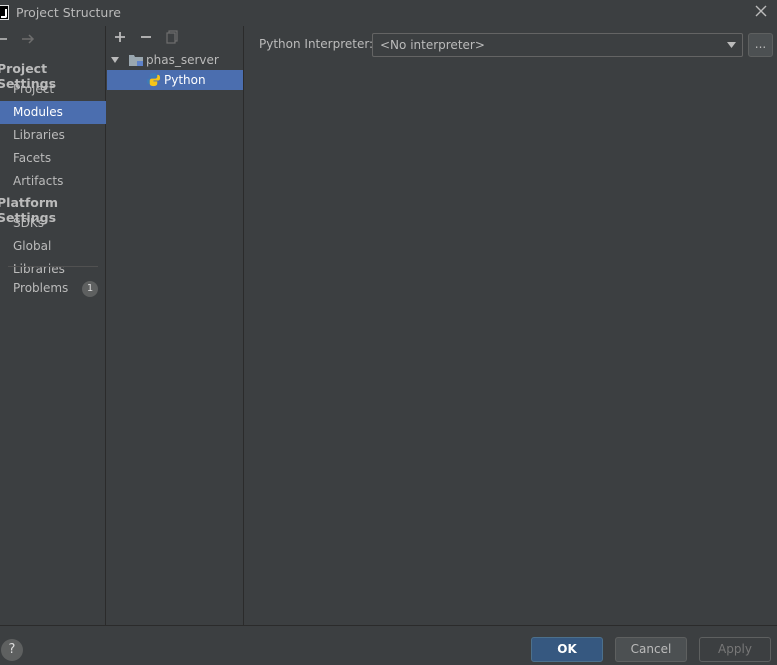 The image size is (777, 665). Describe the element at coordinates (735, 649) in the screenshot. I see `apply-button: Apply` at that location.